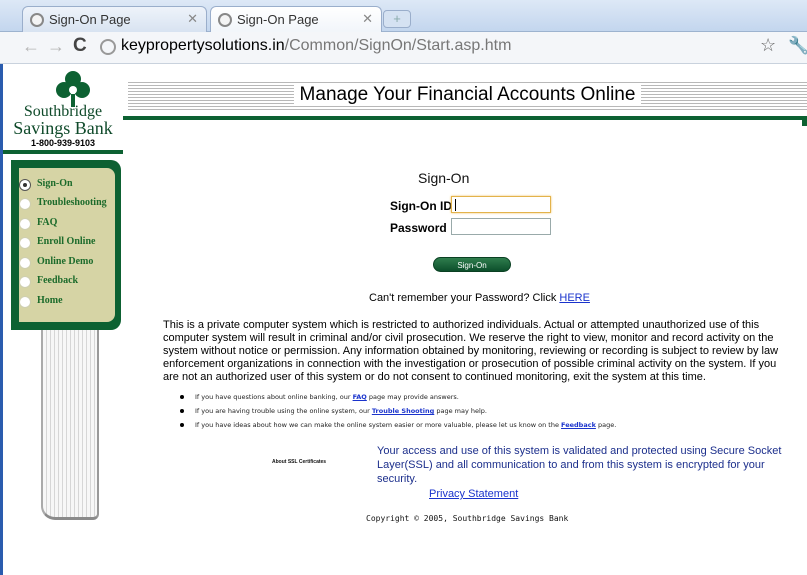  Describe the element at coordinates (574, 298) in the screenshot. I see `forgot-password-link: HERE` at that location.